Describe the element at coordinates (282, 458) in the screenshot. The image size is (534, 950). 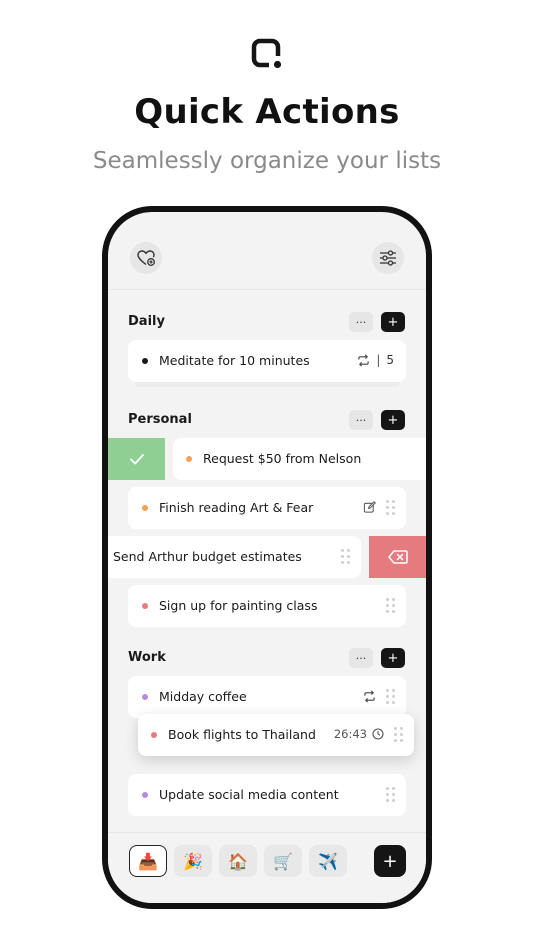
I see `task-label: Request $50 from Nelson` at that location.